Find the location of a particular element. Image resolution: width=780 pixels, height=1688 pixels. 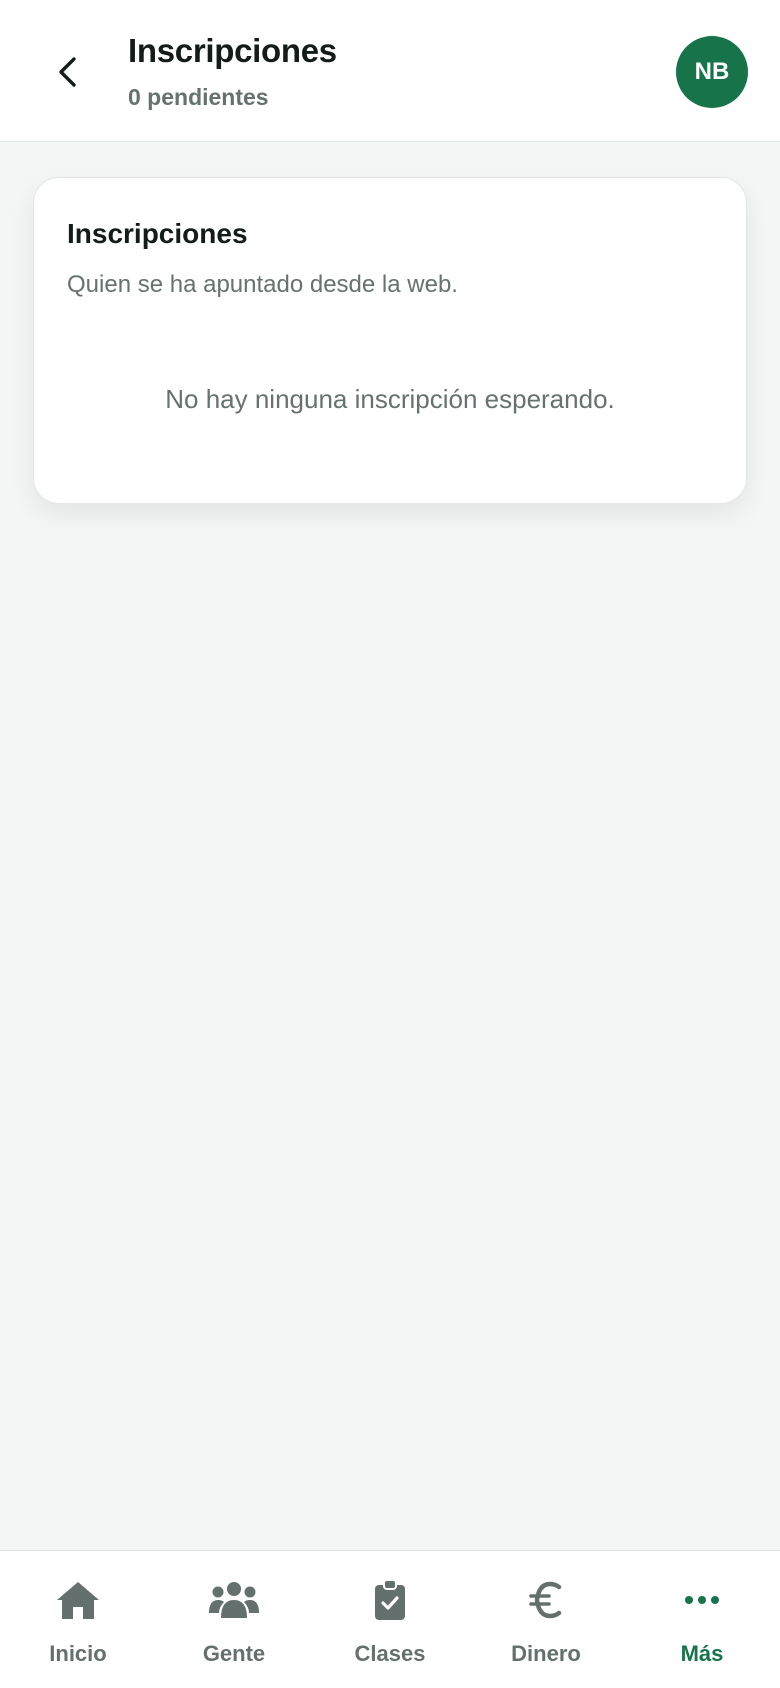

back-button is located at coordinates (68, 72).